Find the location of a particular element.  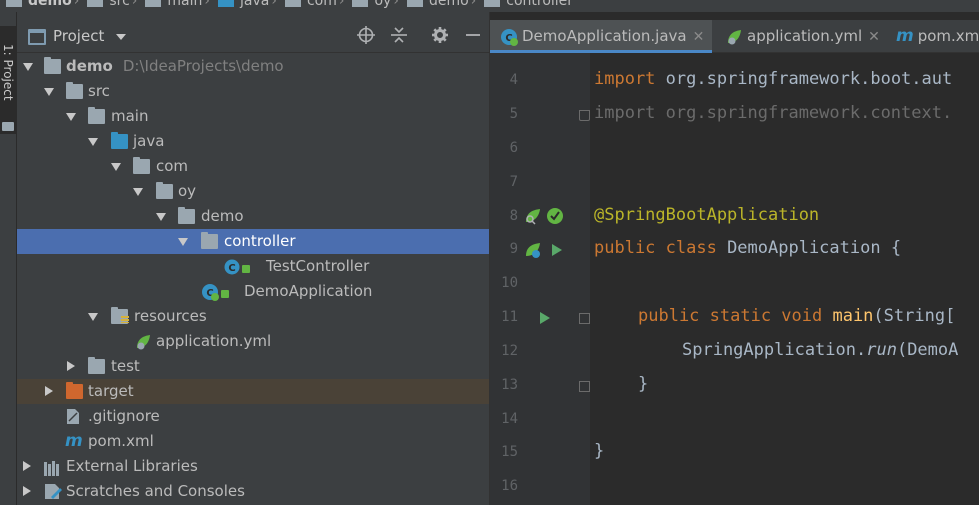

spring-bean-icon is located at coordinates (533, 216).